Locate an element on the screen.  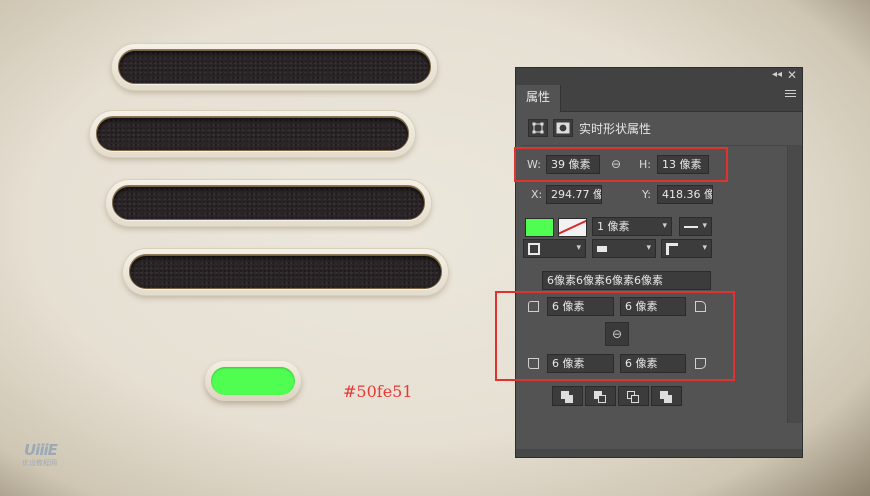
solid-line-icon is located at coordinates (691, 227).